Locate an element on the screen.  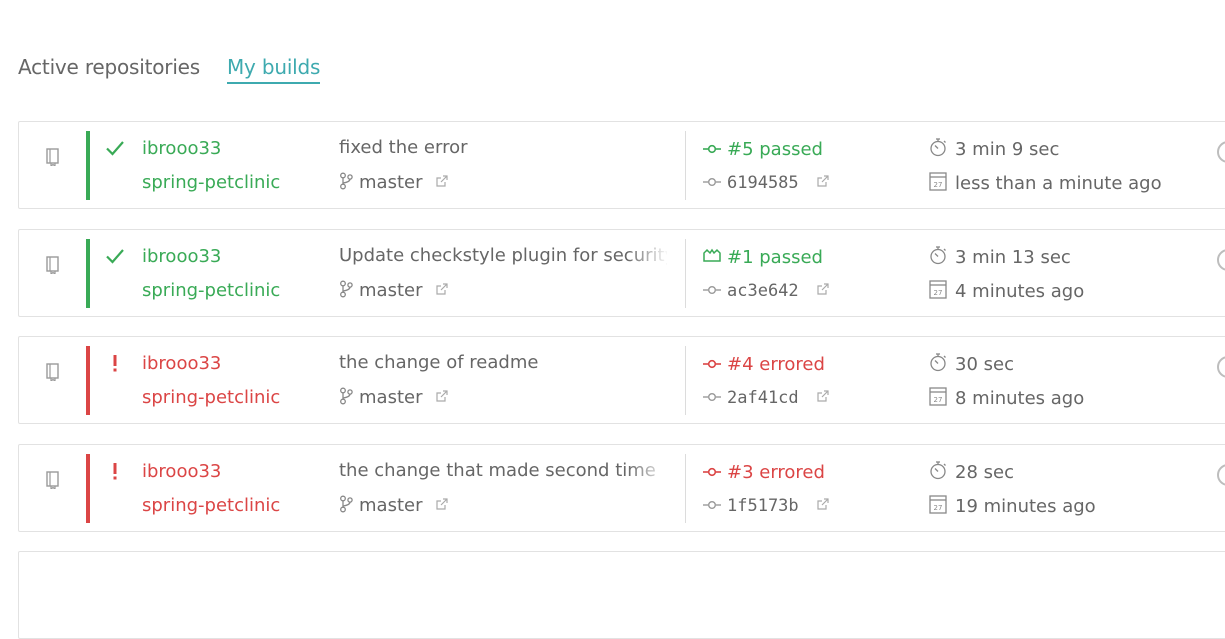
commit-sha: ac3e642 is located at coordinates (763, 291).